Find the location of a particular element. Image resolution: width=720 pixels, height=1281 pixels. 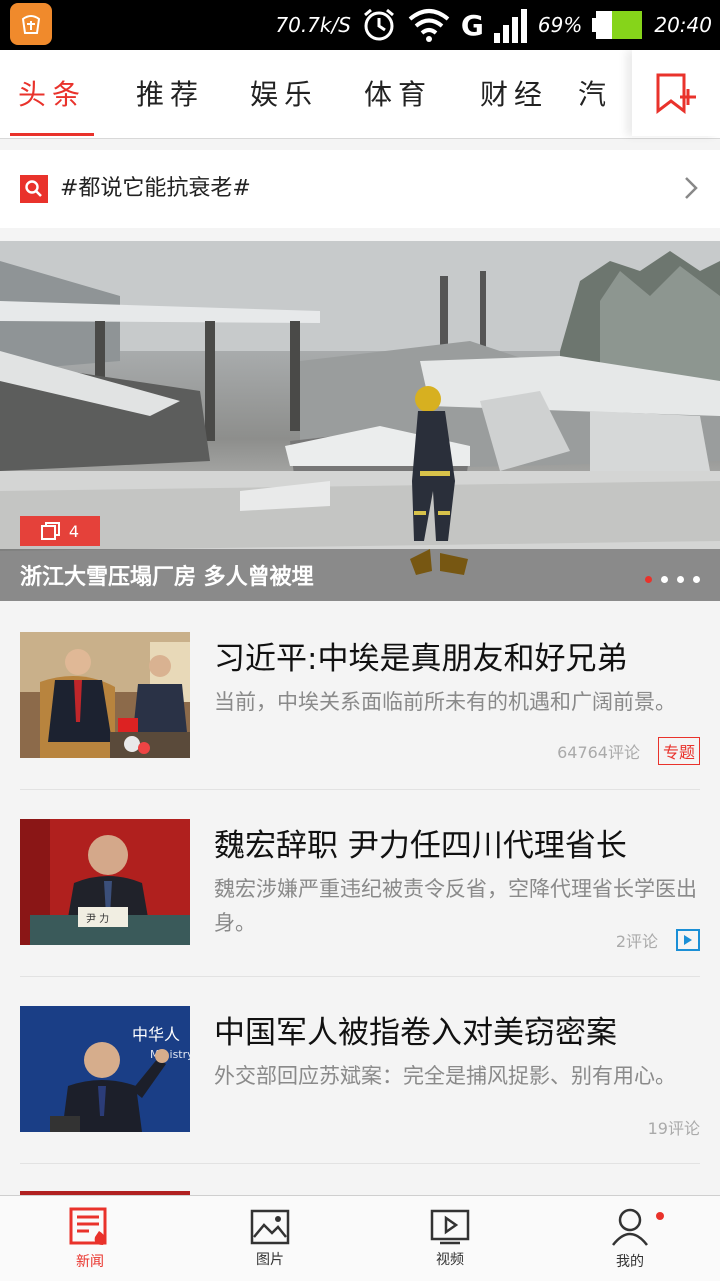

tab-finance: 财经 is located at coordinates (514, 93).